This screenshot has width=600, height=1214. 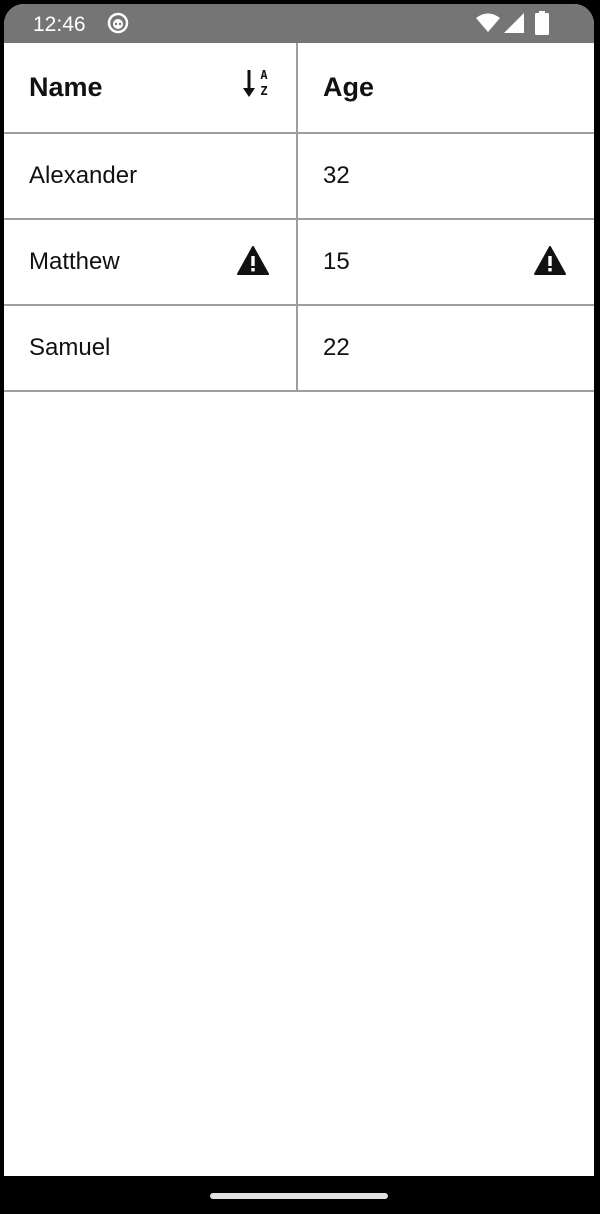 What do you see at coordinates (257, 84) in the screenshot?
I see `sort-alpha-ascending-icon: A Z` at bounding box center [257, 84].